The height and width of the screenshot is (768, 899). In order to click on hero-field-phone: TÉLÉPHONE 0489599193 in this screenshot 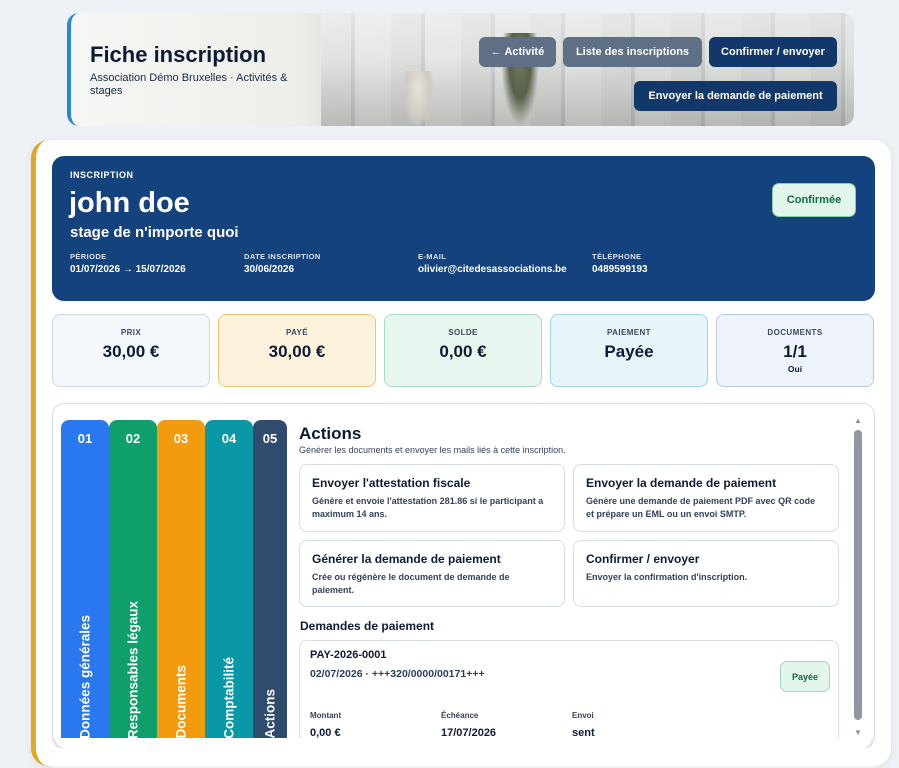, I will do `click(620, 264)`.